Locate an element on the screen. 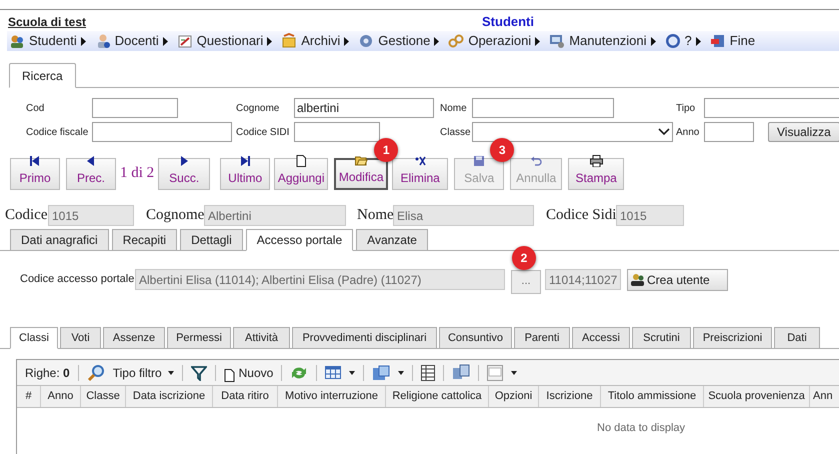 The image size is (839, 454). readonly-field: Albertini is located at coordinates (275, 215).